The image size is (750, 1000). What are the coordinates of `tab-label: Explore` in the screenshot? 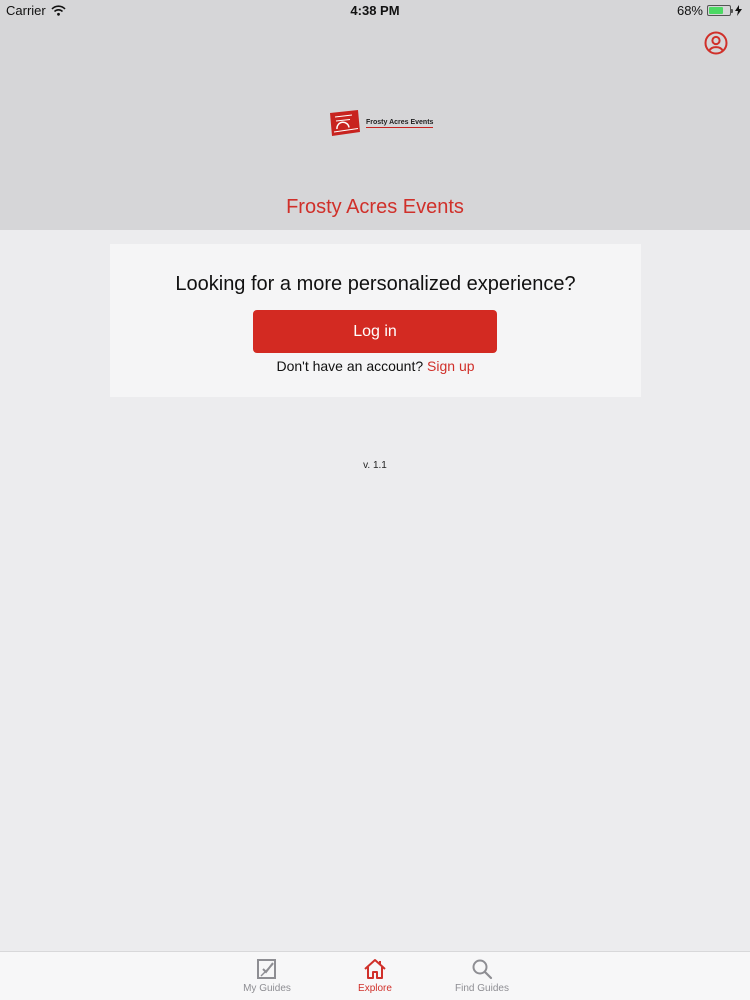 It's located at (375, 988).